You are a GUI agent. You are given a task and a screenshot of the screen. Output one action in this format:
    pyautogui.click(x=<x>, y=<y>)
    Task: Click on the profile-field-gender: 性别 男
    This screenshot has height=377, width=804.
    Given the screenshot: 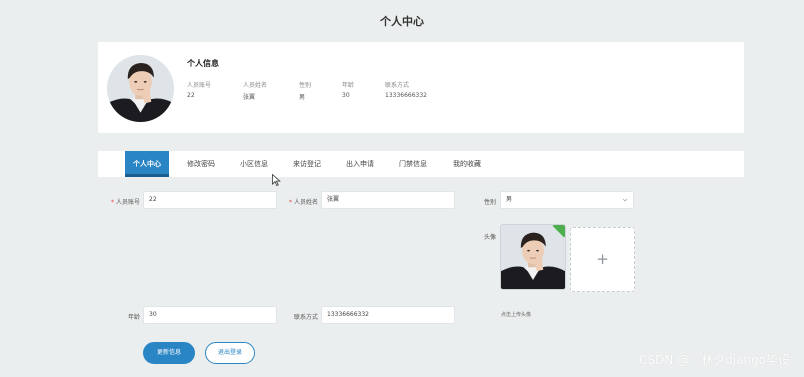 What is the action you would take?
    pyautogui.click(x=305, y=90)
    